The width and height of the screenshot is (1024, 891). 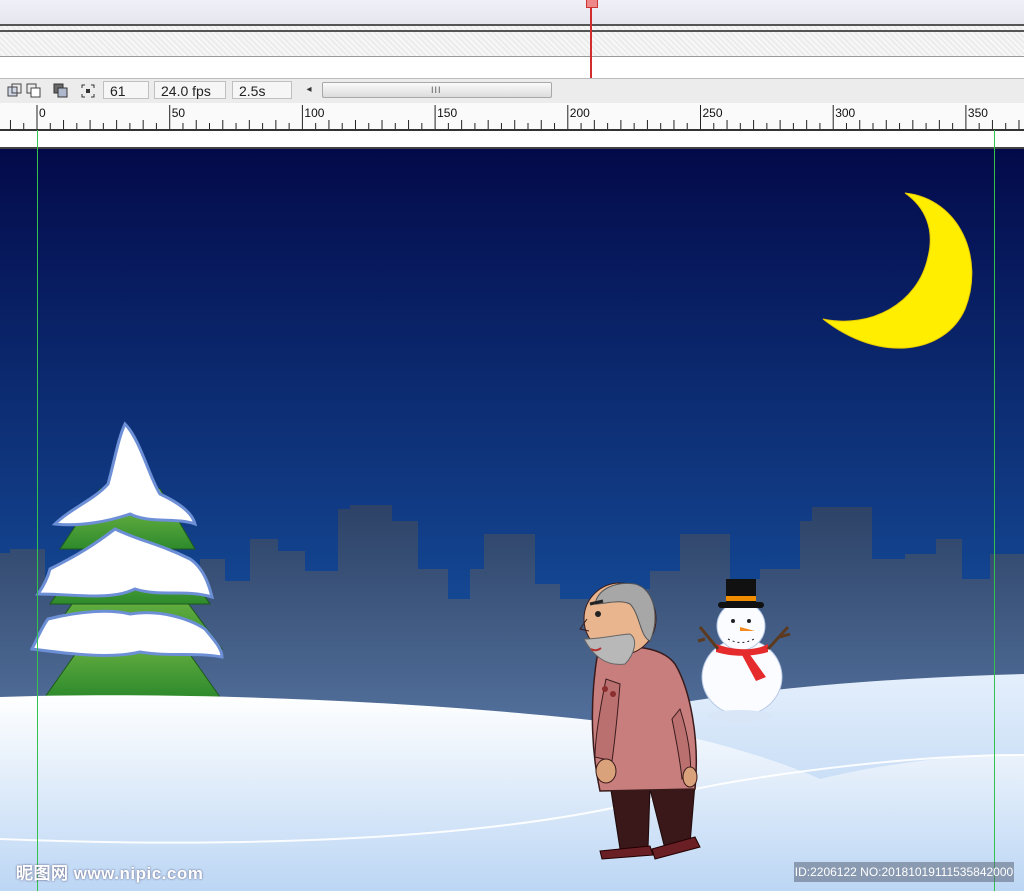 What do you see at coordinates (37, 510) in the screenshot?
I see `guide-line-left` at bounding box center [37, 510].